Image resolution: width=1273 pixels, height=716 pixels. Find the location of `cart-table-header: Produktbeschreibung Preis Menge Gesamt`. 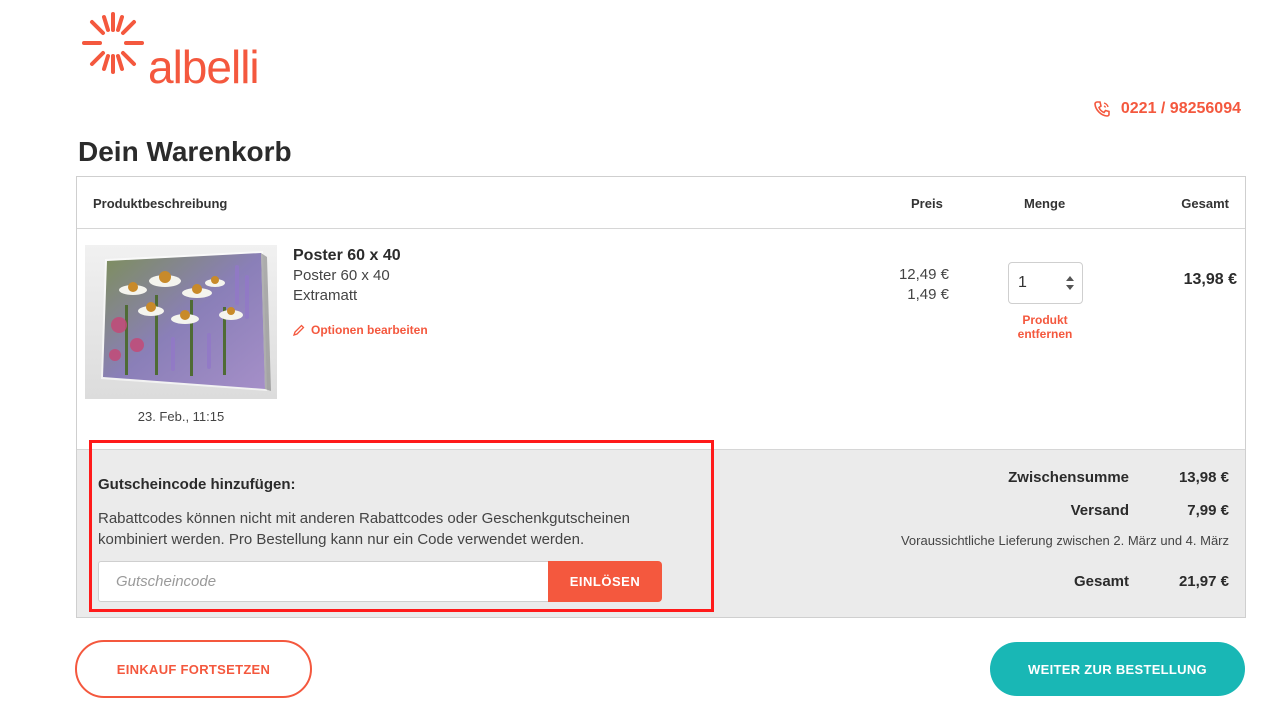

cart-table-header: Produktbeschreibung Preis Menge Gesamt is located at coordinates (661, 203).